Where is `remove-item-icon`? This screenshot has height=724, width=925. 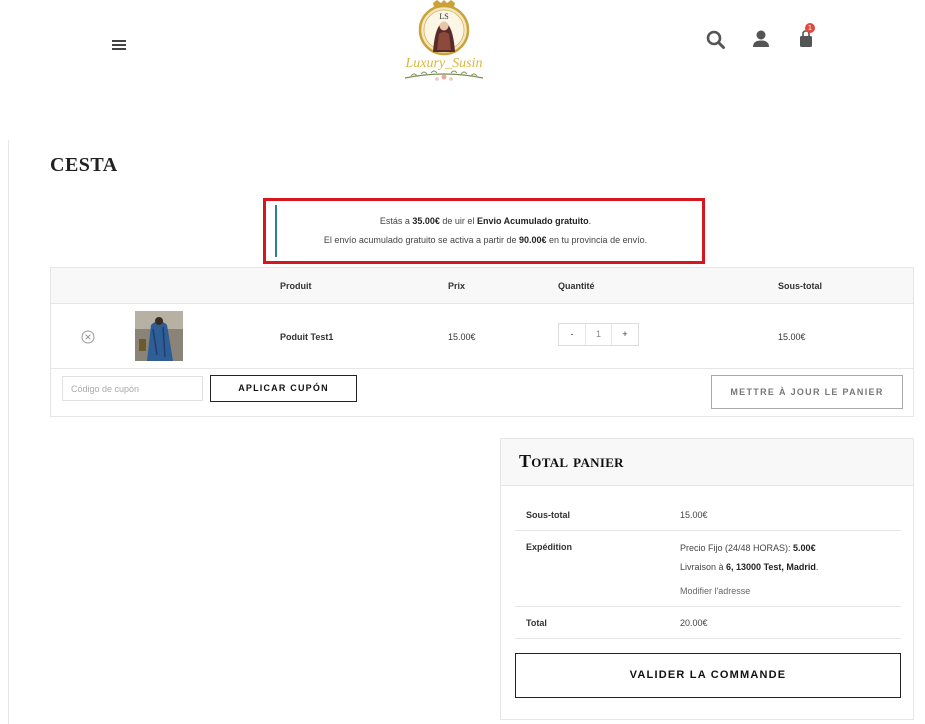 remove-item-icon is located at coordinates (88, 337).